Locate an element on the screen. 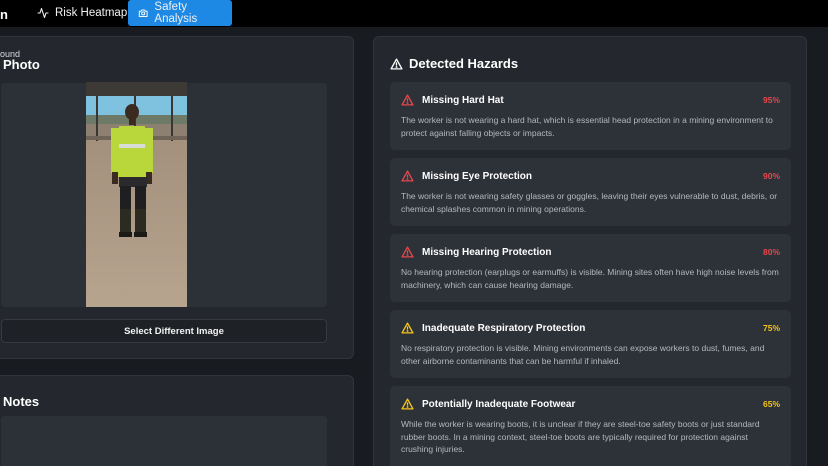 The image size is (828, 466). worker-photo is located at coordinates (136, 194).